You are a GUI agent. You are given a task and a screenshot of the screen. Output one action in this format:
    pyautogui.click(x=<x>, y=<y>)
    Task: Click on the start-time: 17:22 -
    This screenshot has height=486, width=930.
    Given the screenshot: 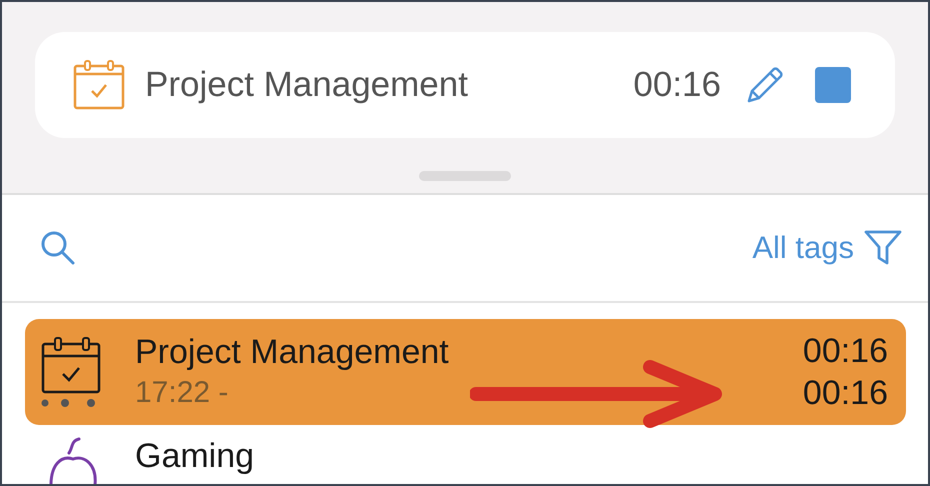 What is the action you would take?
    pyautogui.click(x=181, y=393)
    